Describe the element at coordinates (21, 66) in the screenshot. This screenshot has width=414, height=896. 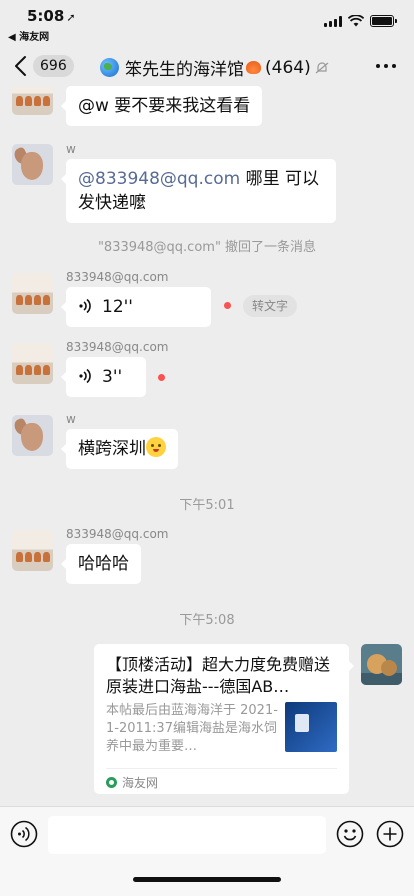
I see `back-chevron-icon` at that location.